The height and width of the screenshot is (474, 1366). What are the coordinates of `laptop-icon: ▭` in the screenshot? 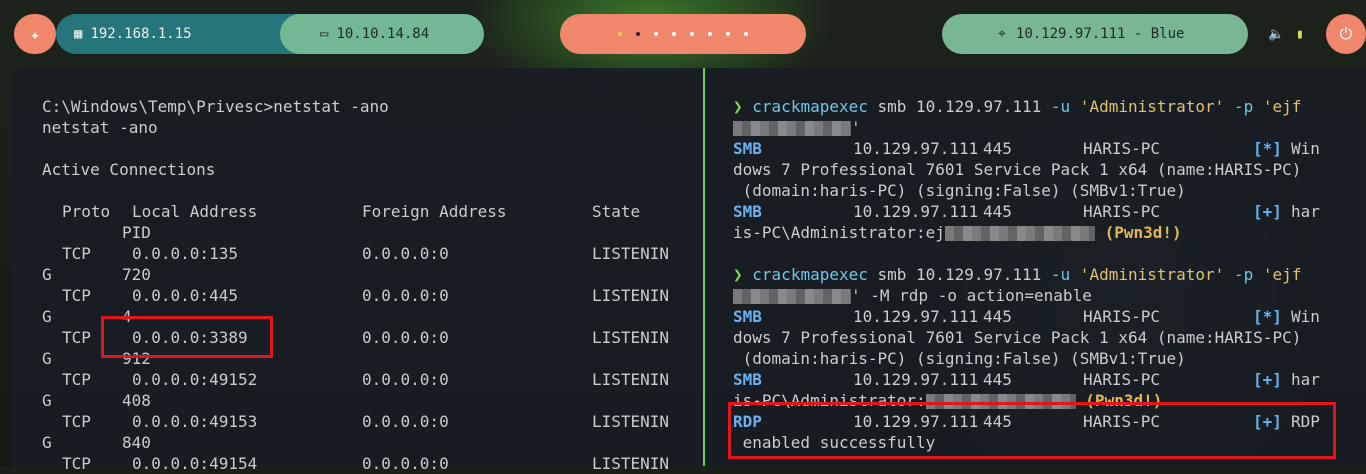 It's located at (324, 34).